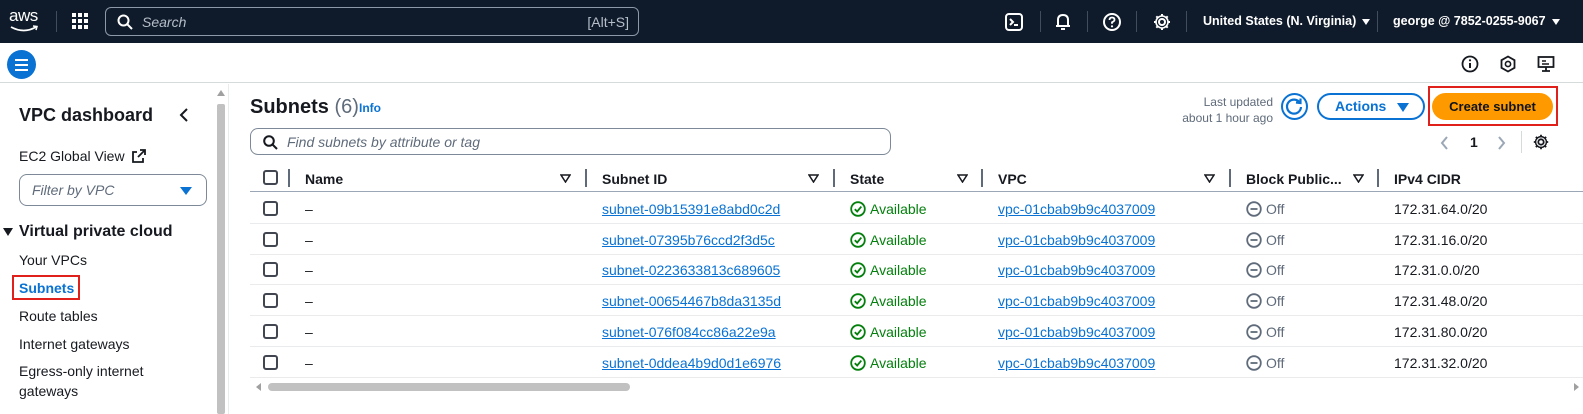 This screenshot has height=414, width=1583. I want to click on account-menu: george @ 7852-0255-9067, so click(1476, 21).